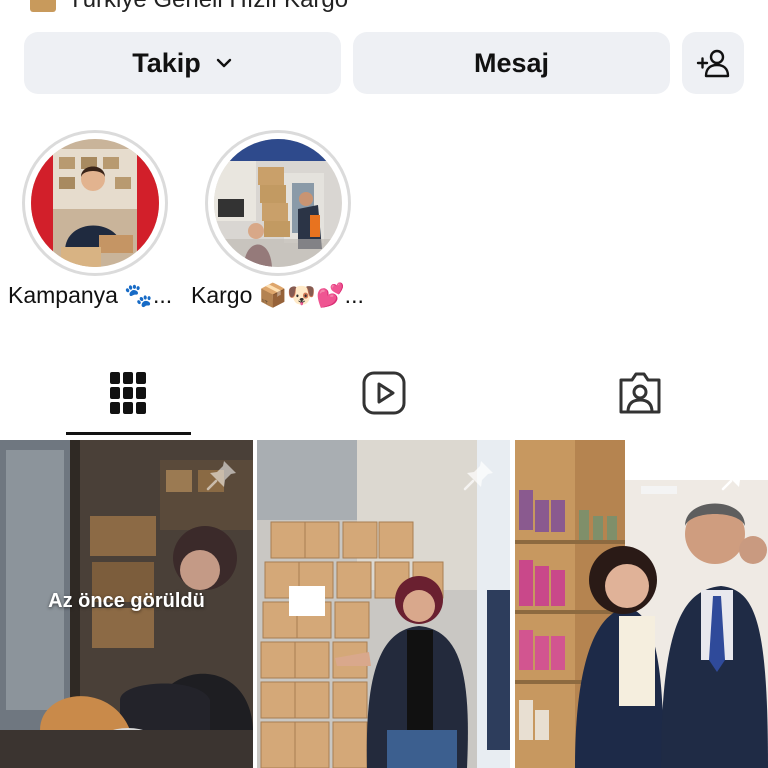  What do you see at coordinates (223, 63) in the screenshot?
I see `chevron-down-icon` at bounding box center [223, 63].